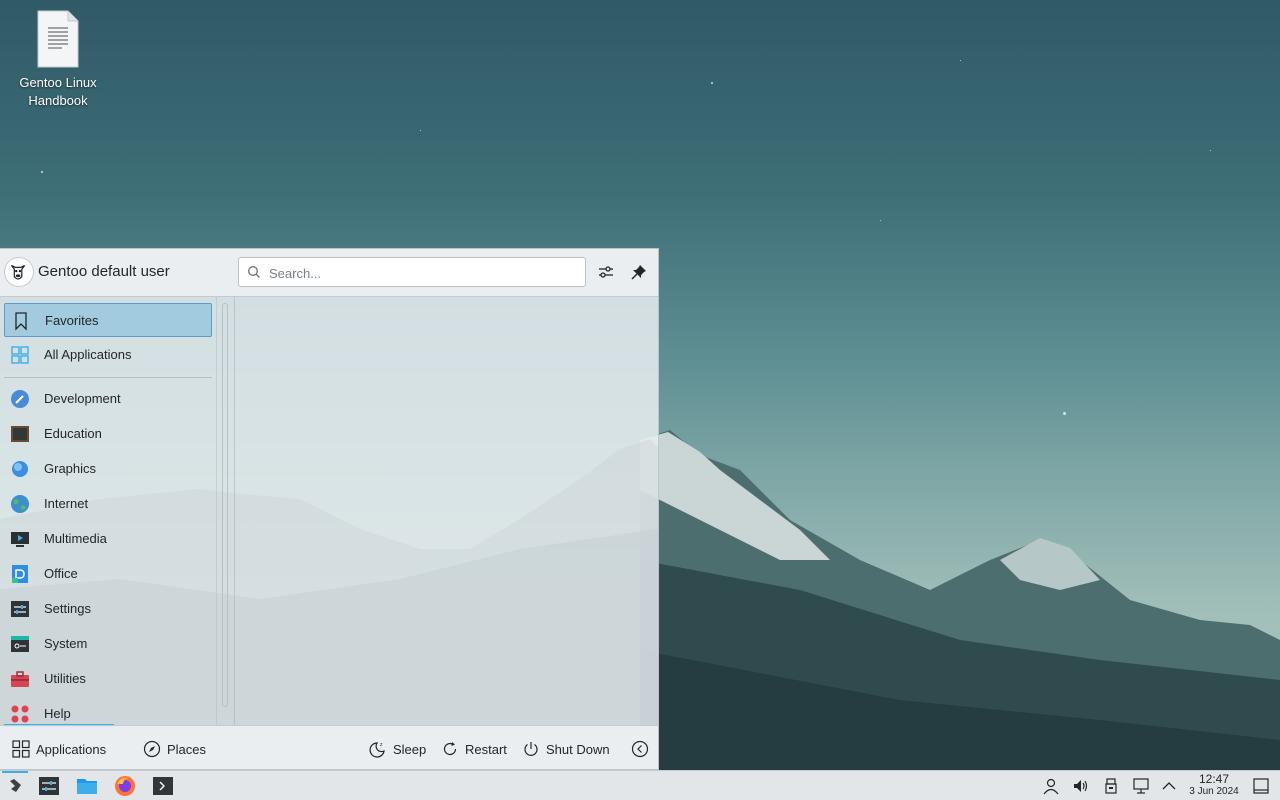  I want to click on power-icon, so click(531, 749).